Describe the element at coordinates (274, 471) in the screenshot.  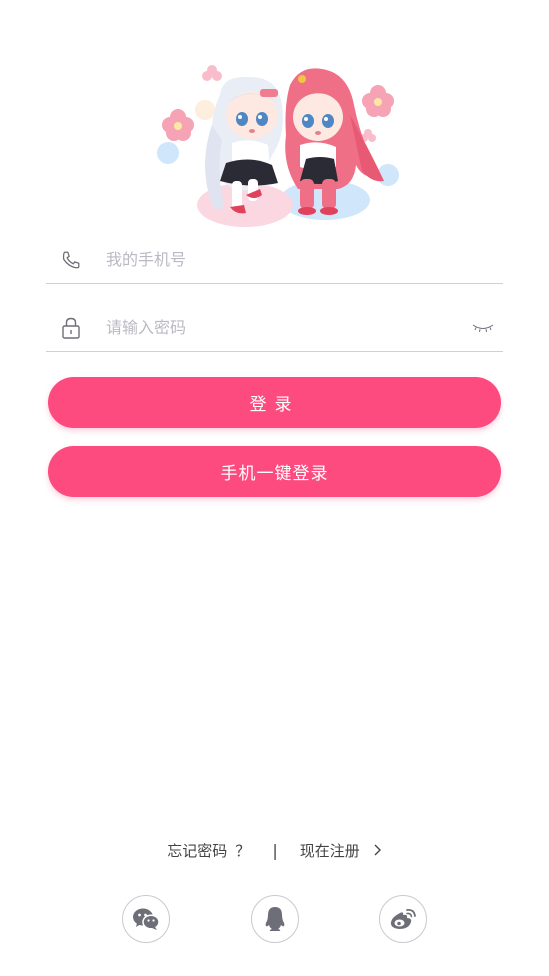
I see `quick-login-button: 手机一键登录` at that location.